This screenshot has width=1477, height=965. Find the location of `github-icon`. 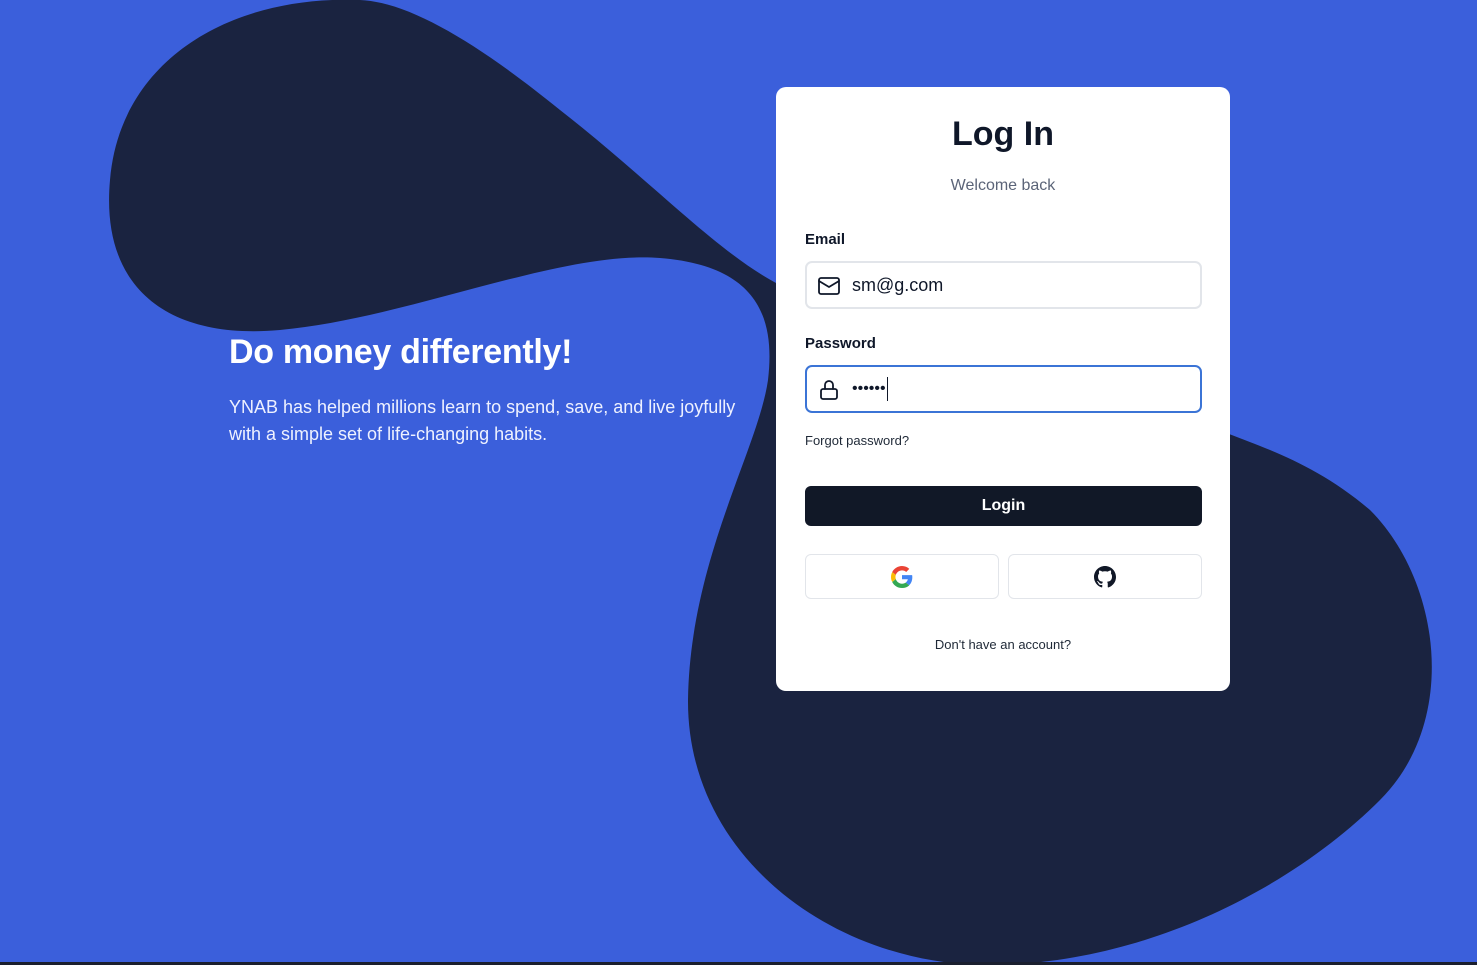

github-icon is located at coordinates (1105, 577).